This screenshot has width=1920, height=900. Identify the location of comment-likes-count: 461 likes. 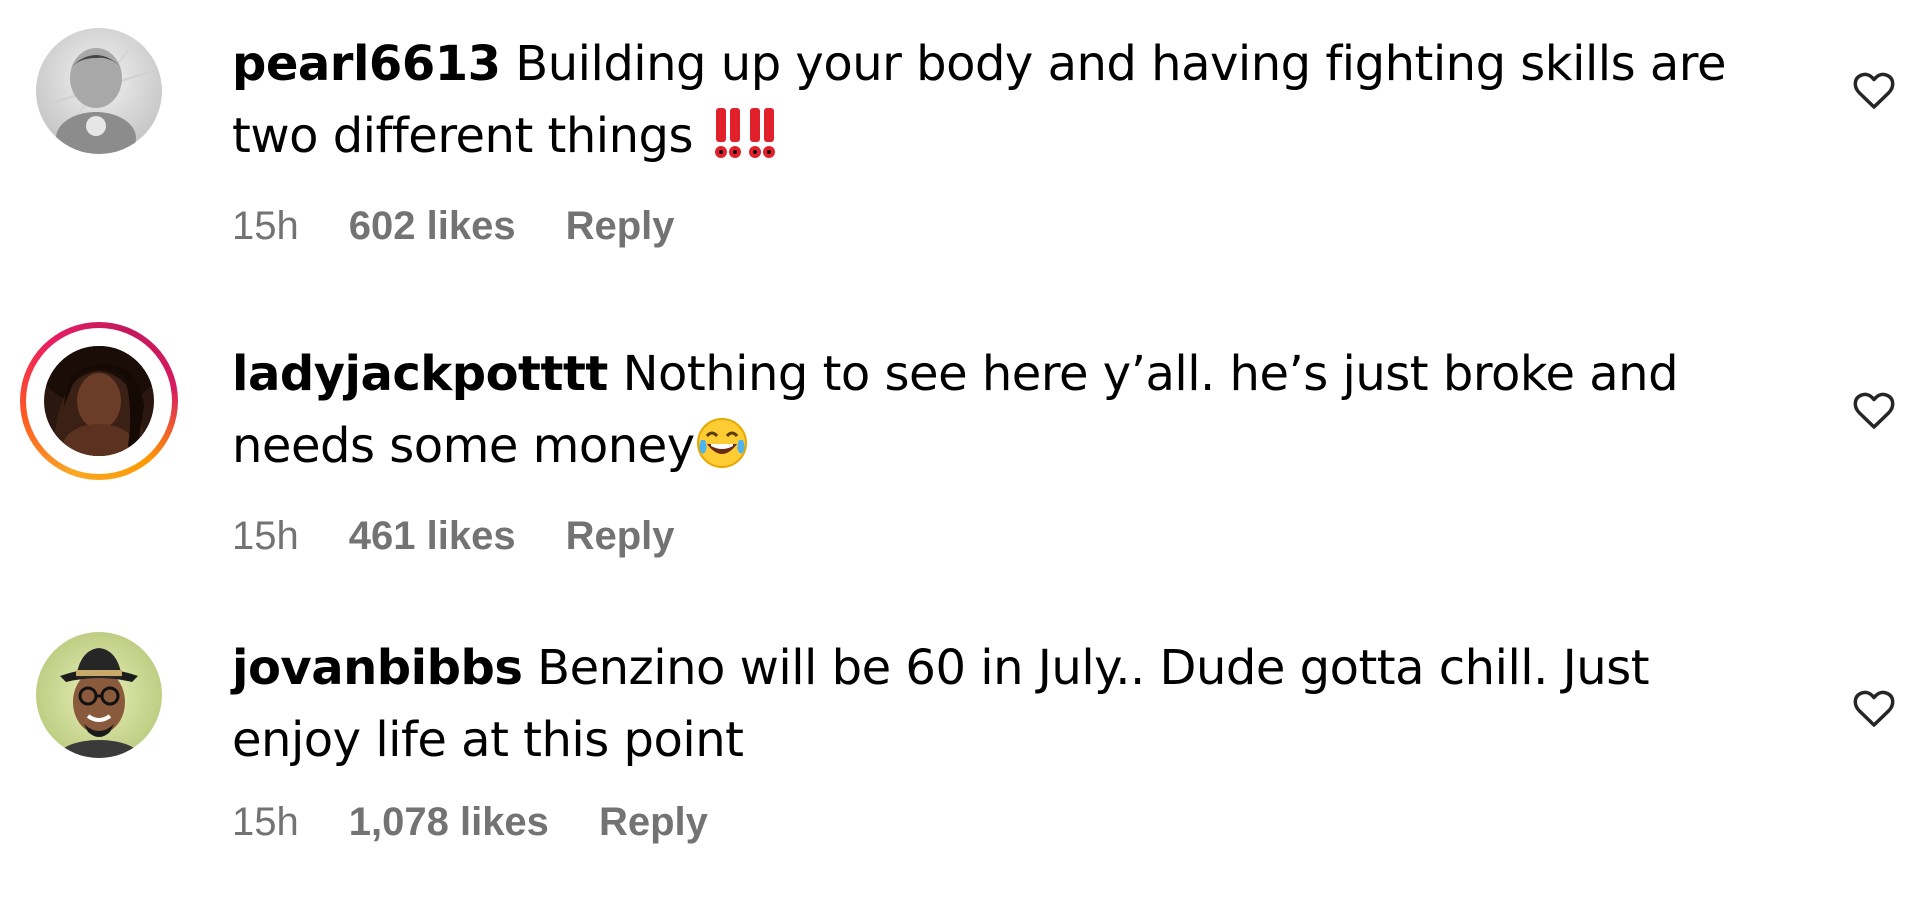
(432, 536).